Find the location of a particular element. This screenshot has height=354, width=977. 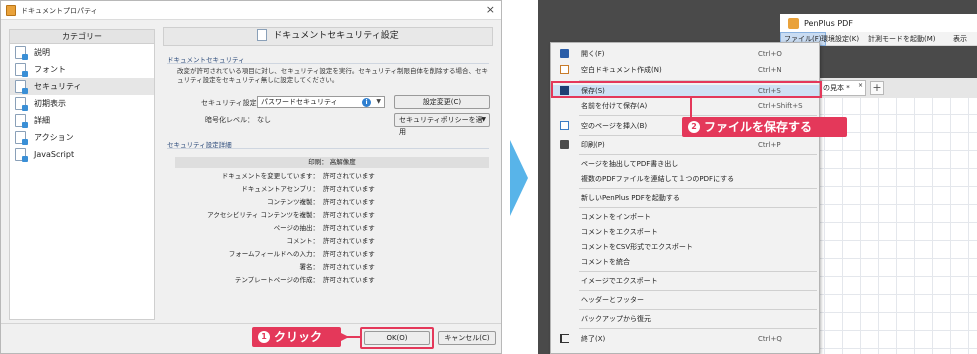

menu-item-new-blank: 空白ドキュメント作成(N) Ctrl+N is located at coordinates (685, 70).